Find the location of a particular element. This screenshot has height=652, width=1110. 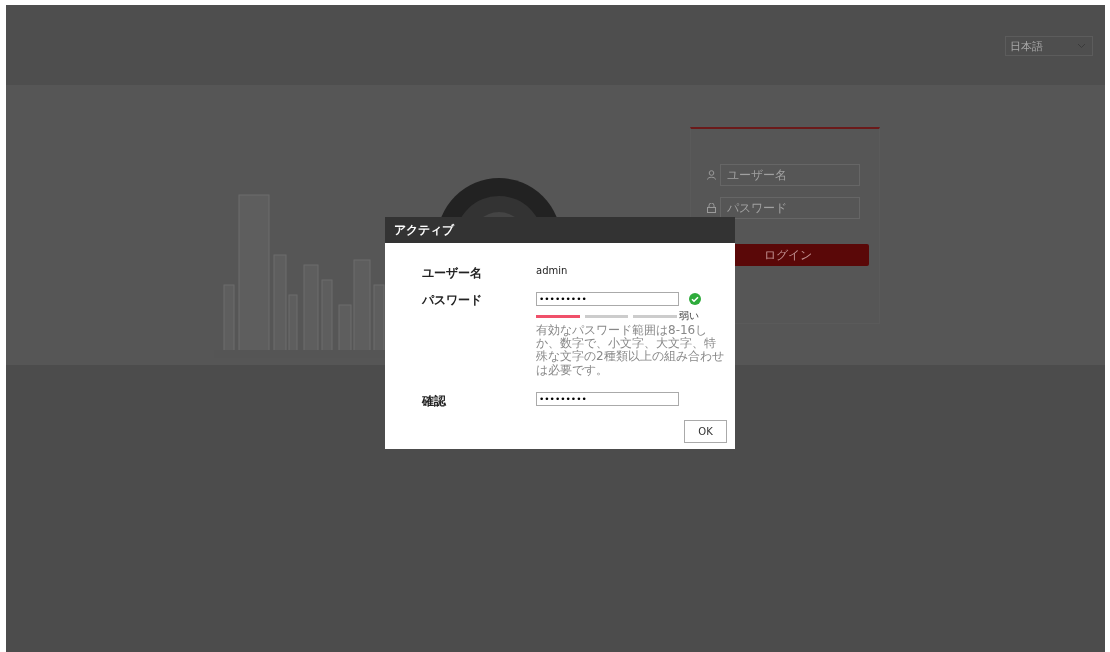

field-label: 確認 is located at coordinates (434, 401).